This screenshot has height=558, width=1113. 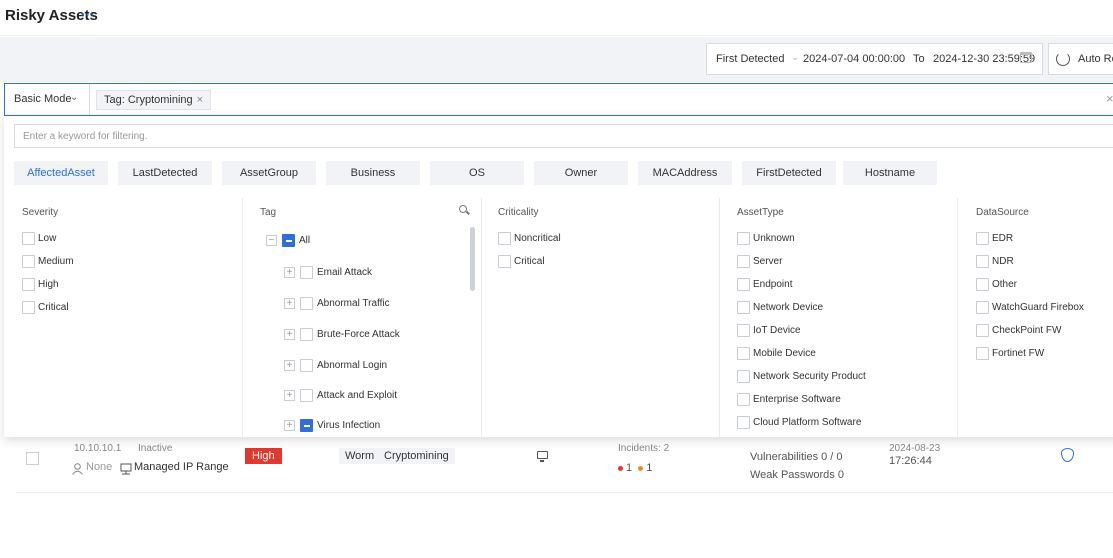 What do you see at coordinates (1080, 59) in the screenshot?
I see `auto-refresh-button: Auto Ref` at bounding box center [1080, 59].